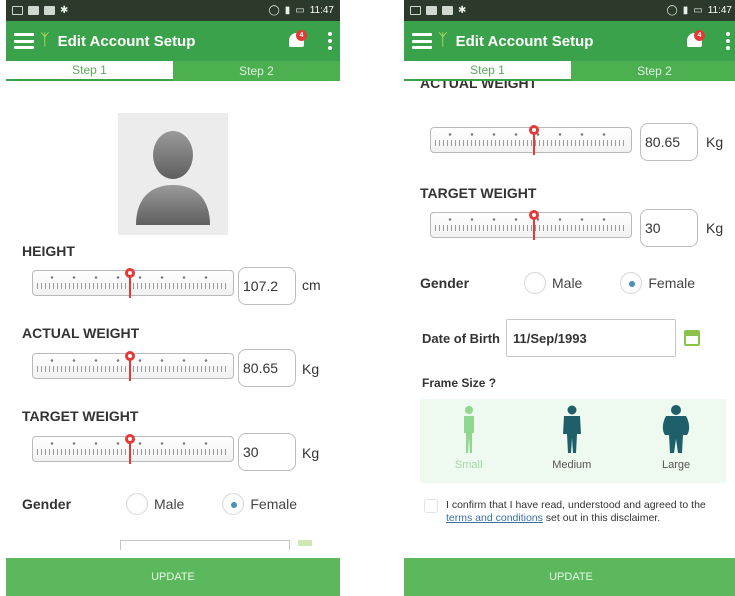  Describe the element at coordinates (130, 283) in the screenshot. I see `height-slider-handle` at that location.